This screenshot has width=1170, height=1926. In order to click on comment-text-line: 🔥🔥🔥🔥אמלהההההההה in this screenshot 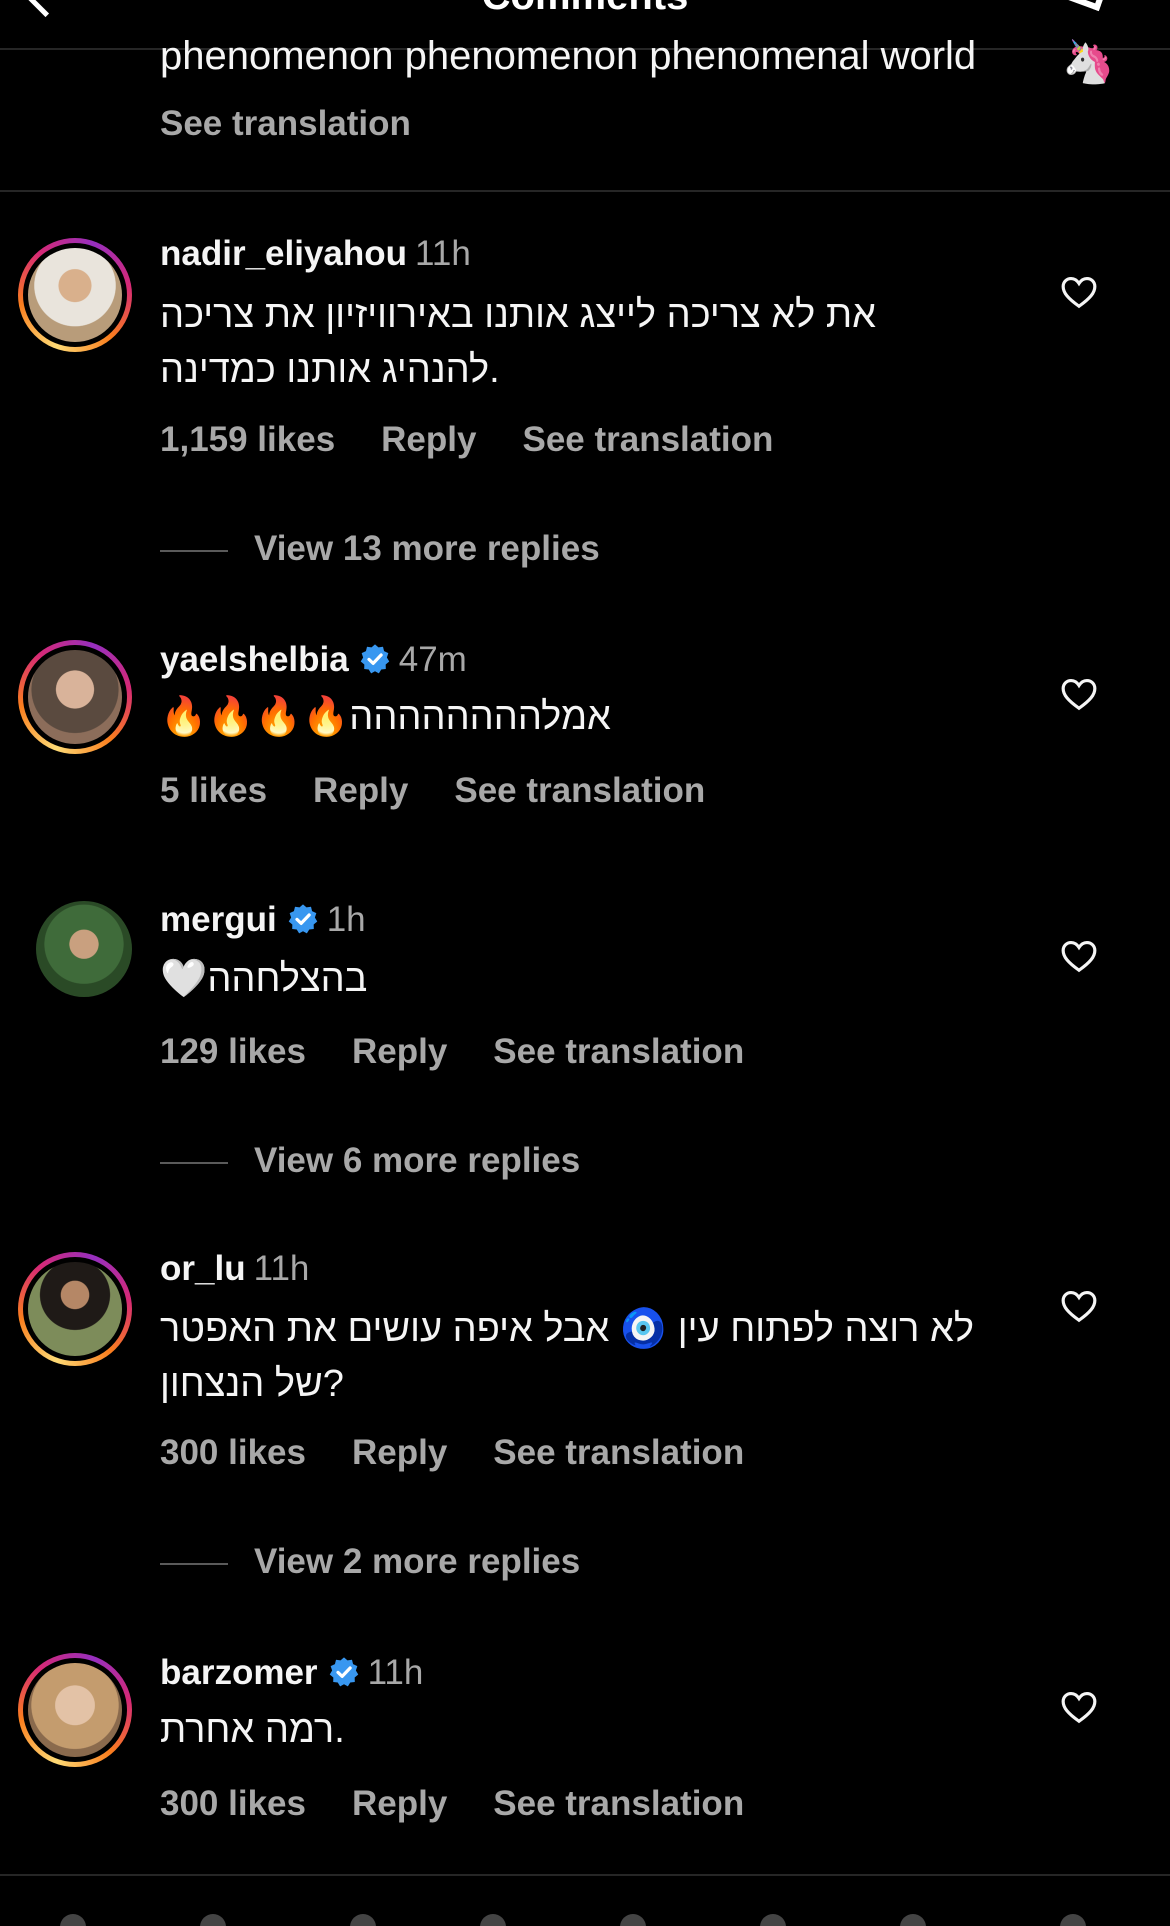, I will do `click(385, 717)`.